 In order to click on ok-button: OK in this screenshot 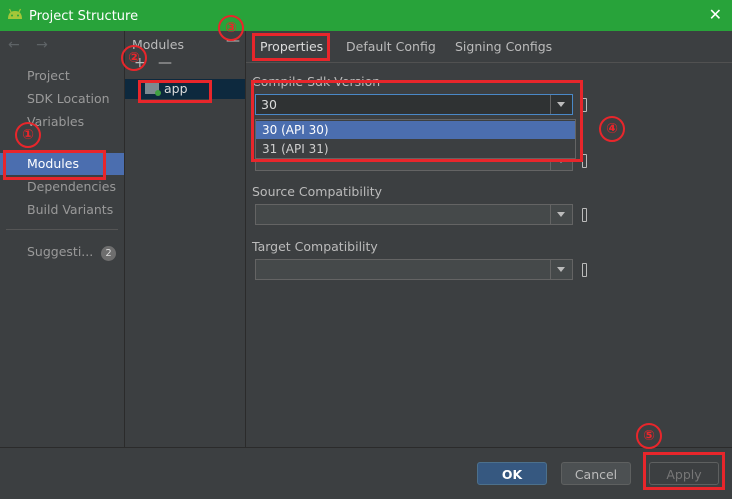, I will do `click(512, 473)`.